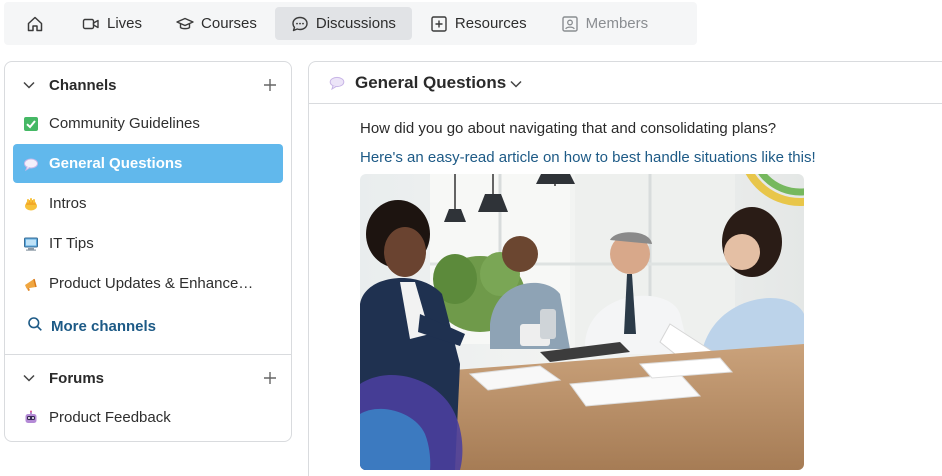 This screenshot has width=942, height=476. Describe the element at coordinates (31, 204) in the screenshot. I see `waving-hand-icon` at that location.